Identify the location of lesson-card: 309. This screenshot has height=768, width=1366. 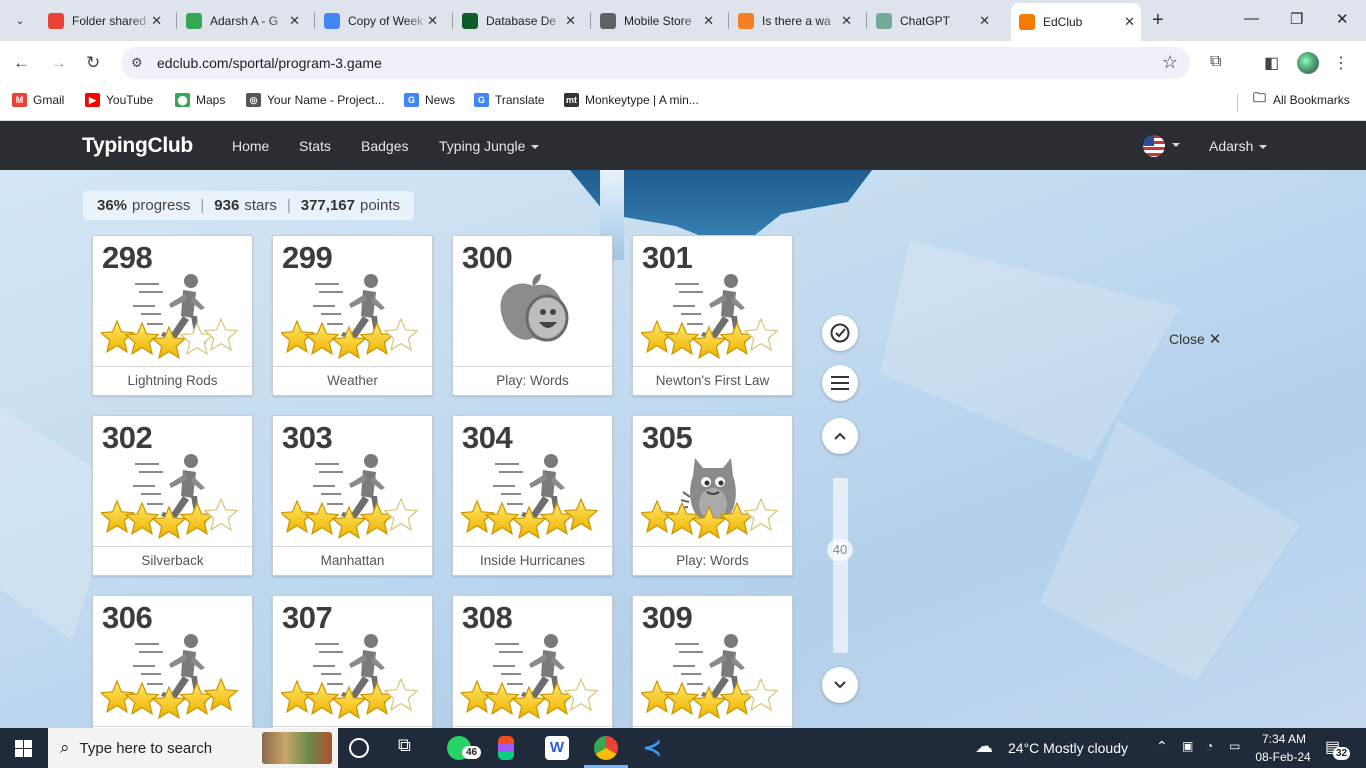
(712, 661).